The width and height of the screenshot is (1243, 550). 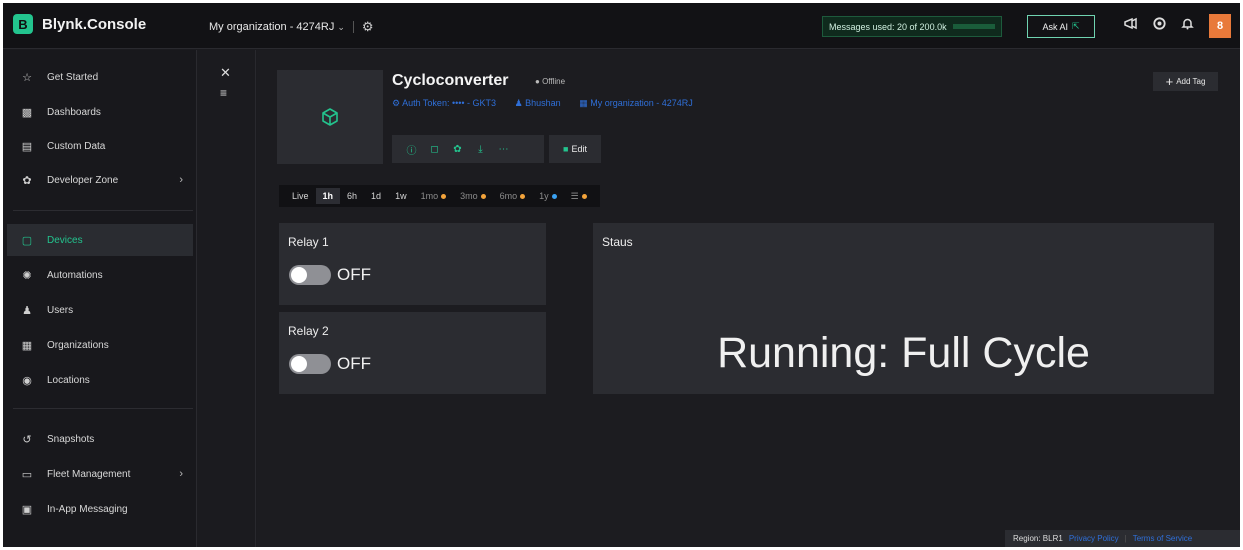 What do you see at coordinates (27, 474) in the screenshot?
I see `fleet-icon: ▭` at bounding box center [27, 474].